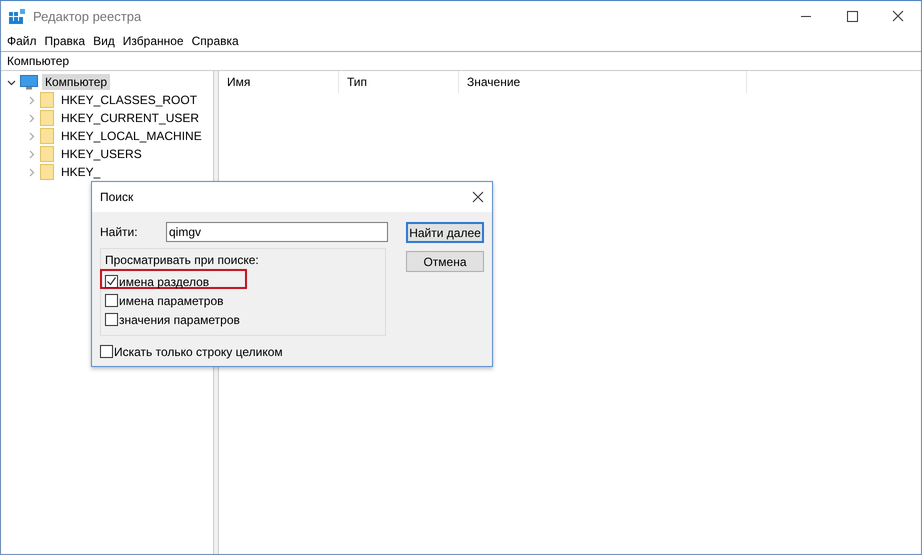  I want to click on checkbox-label: Искать только строку целиком, so click(198, 351).